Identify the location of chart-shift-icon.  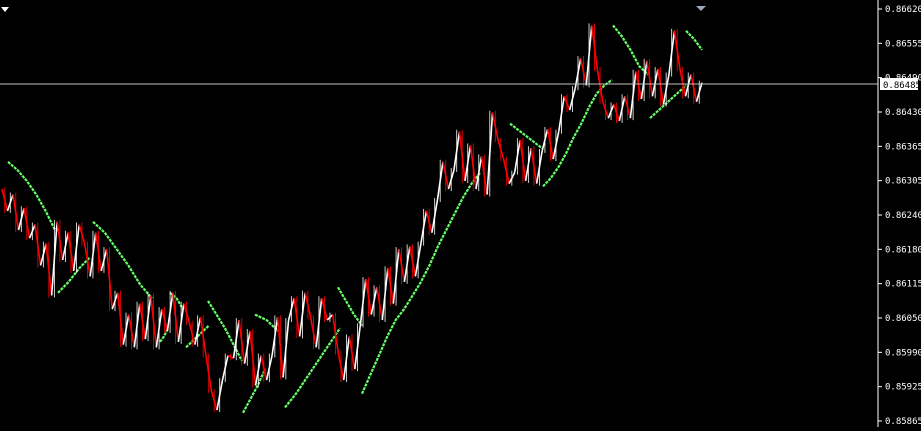
(701, 8).